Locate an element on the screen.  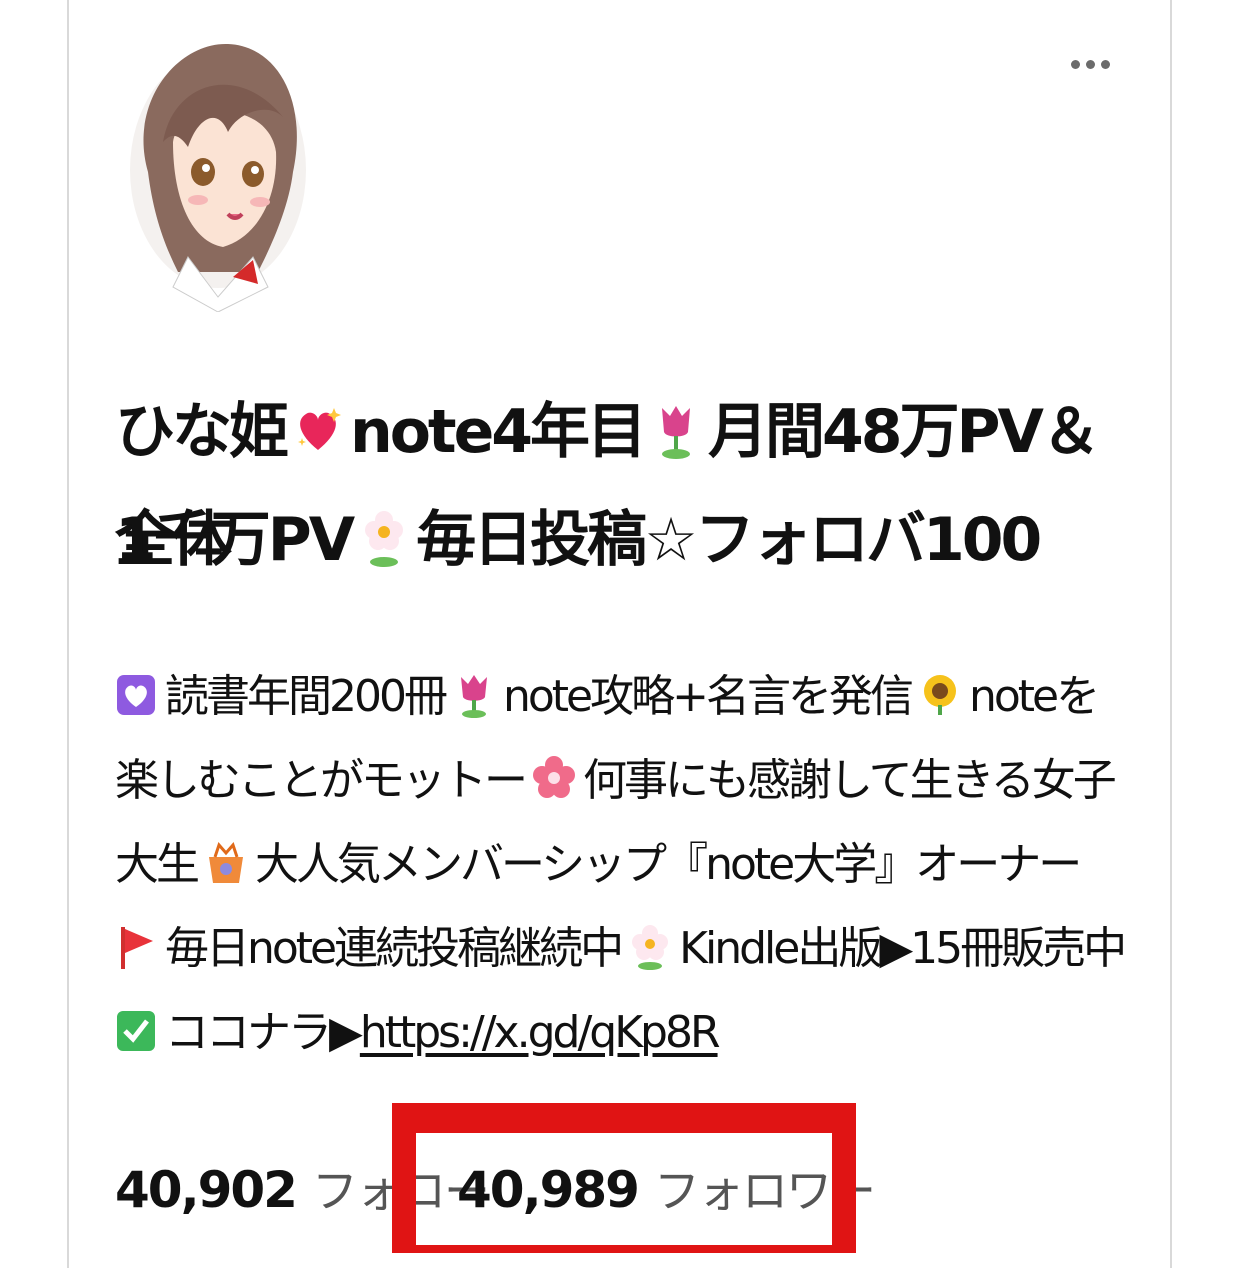
profile-name: ひな姫 note4年目 月間48万PV＆全体 1千万PV 毎日投稿☆フォロバ100 is located at coordinates (608, 486).